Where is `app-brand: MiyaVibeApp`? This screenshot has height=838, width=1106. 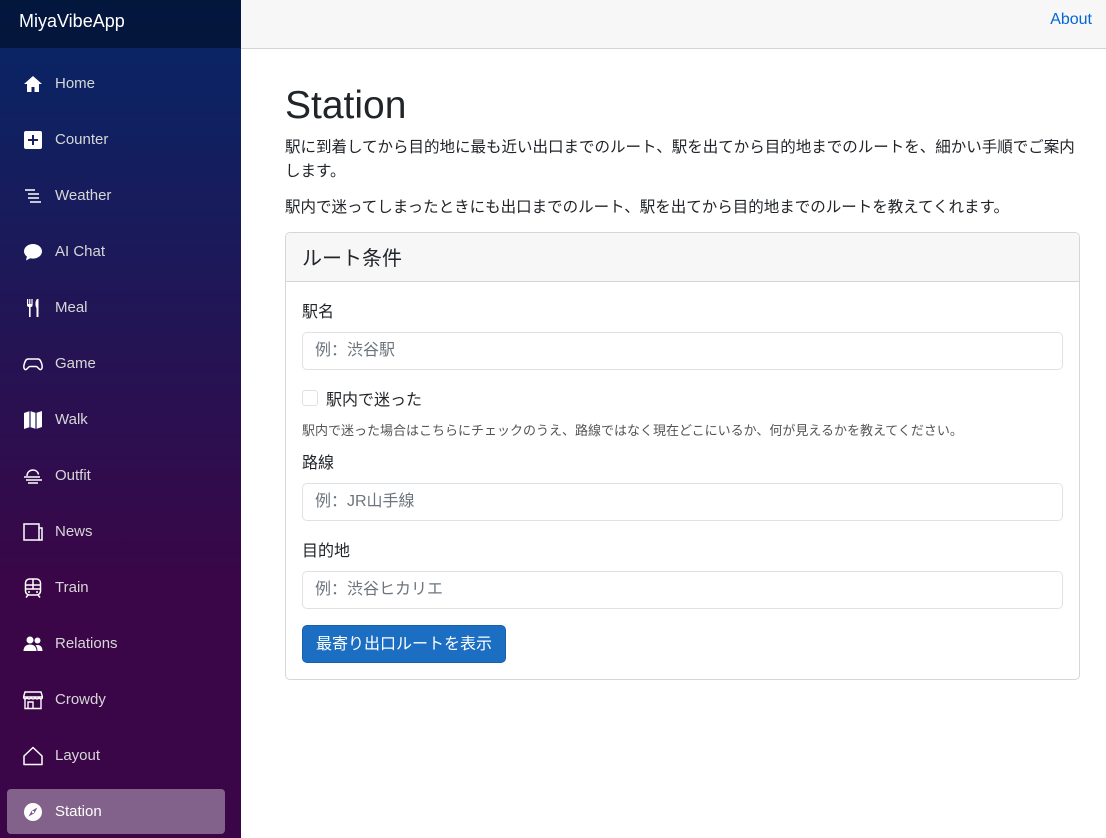
app-brand: MiyaVibeApp is located at coordinates (120, 24).